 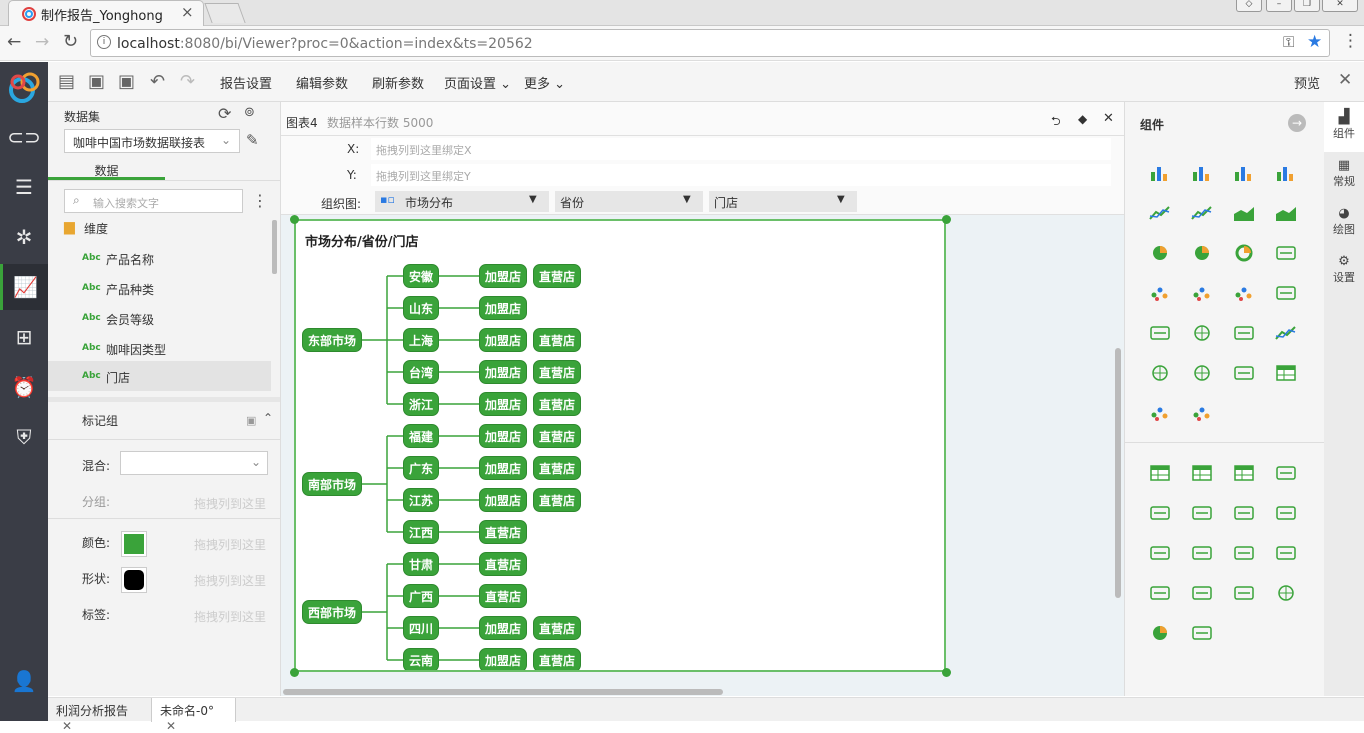 What do you see at coordinates (544, 82) in the screenshot?
I see `more-button: 更多 ⌄` at bounding box center [544, 82].